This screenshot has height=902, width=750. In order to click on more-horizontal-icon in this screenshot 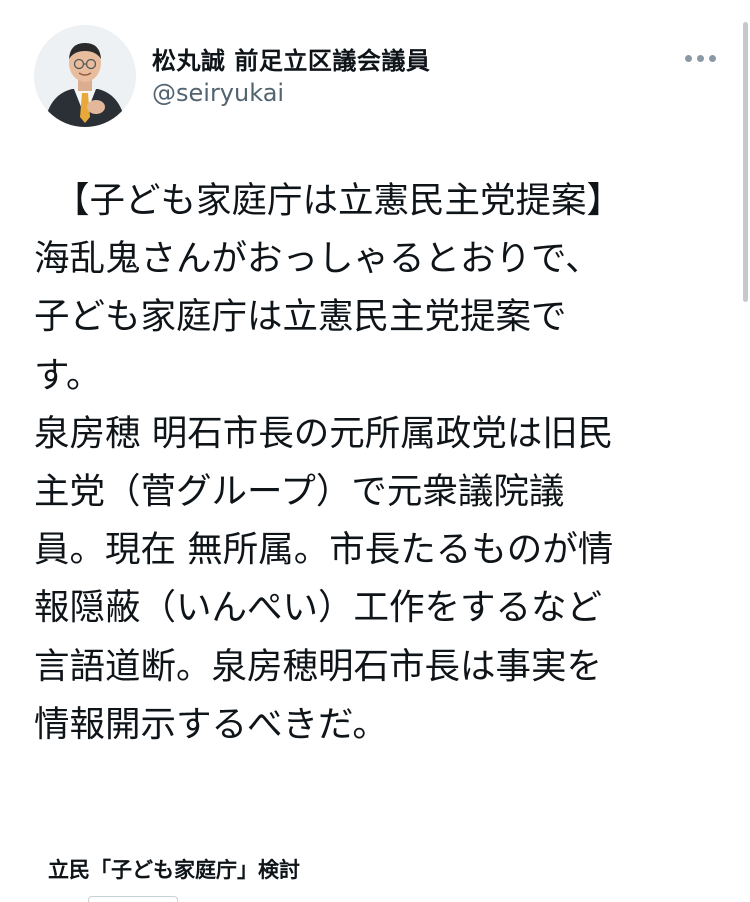, I will do `click(700, 58)`.